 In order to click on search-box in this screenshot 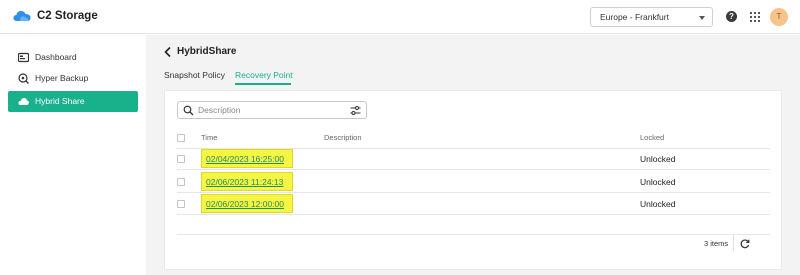, I will do `click(272, 110)`.